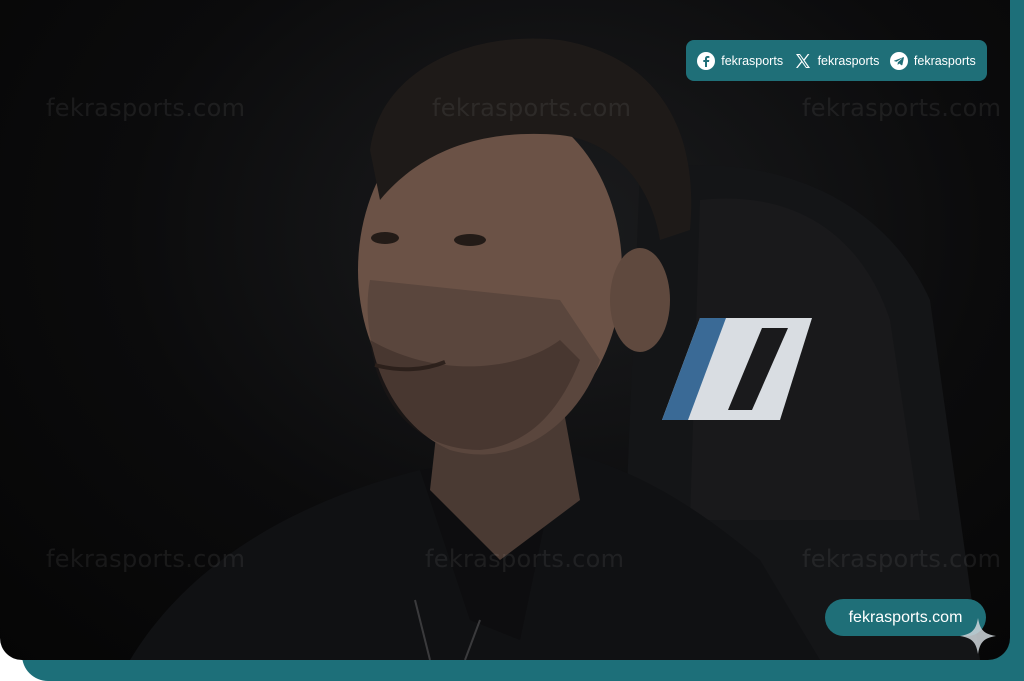 This screenshot has width=1024, height=681. I want to click on site-badge-label: fekrasports.com, so click(905, 617).